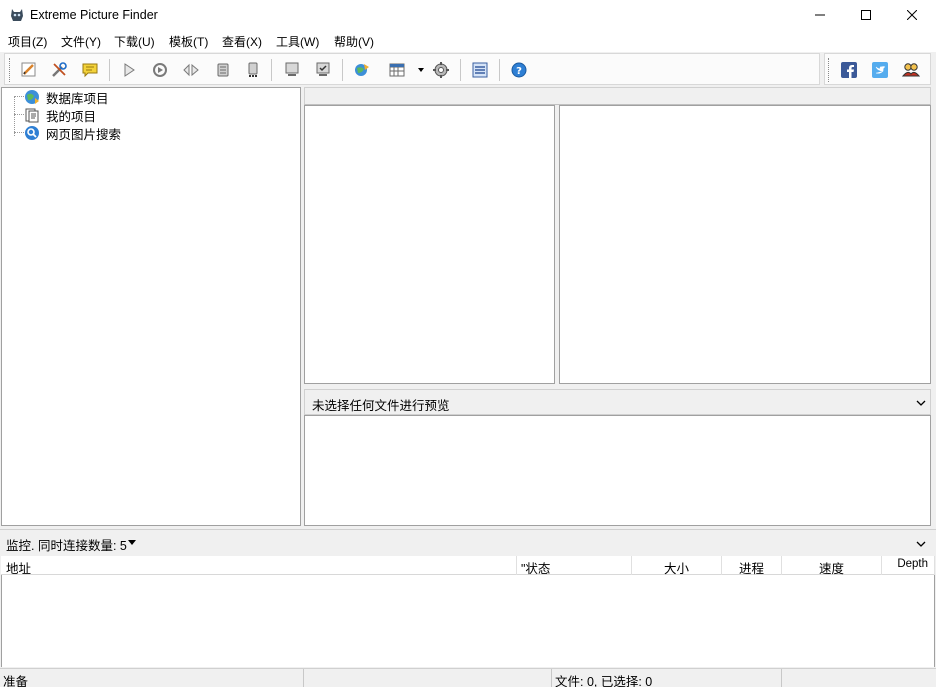 This screenshot has width=936, height=687. I want to click on play-pause-icon, so click(191, 70).